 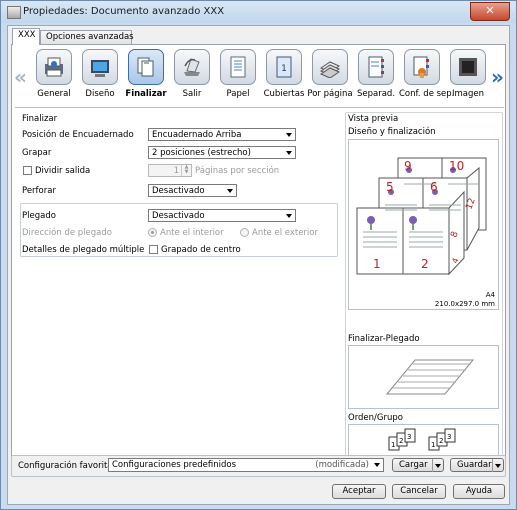 I want to click on binding-position-value: Encuadernado Arriba, so click(x=197, y=135).